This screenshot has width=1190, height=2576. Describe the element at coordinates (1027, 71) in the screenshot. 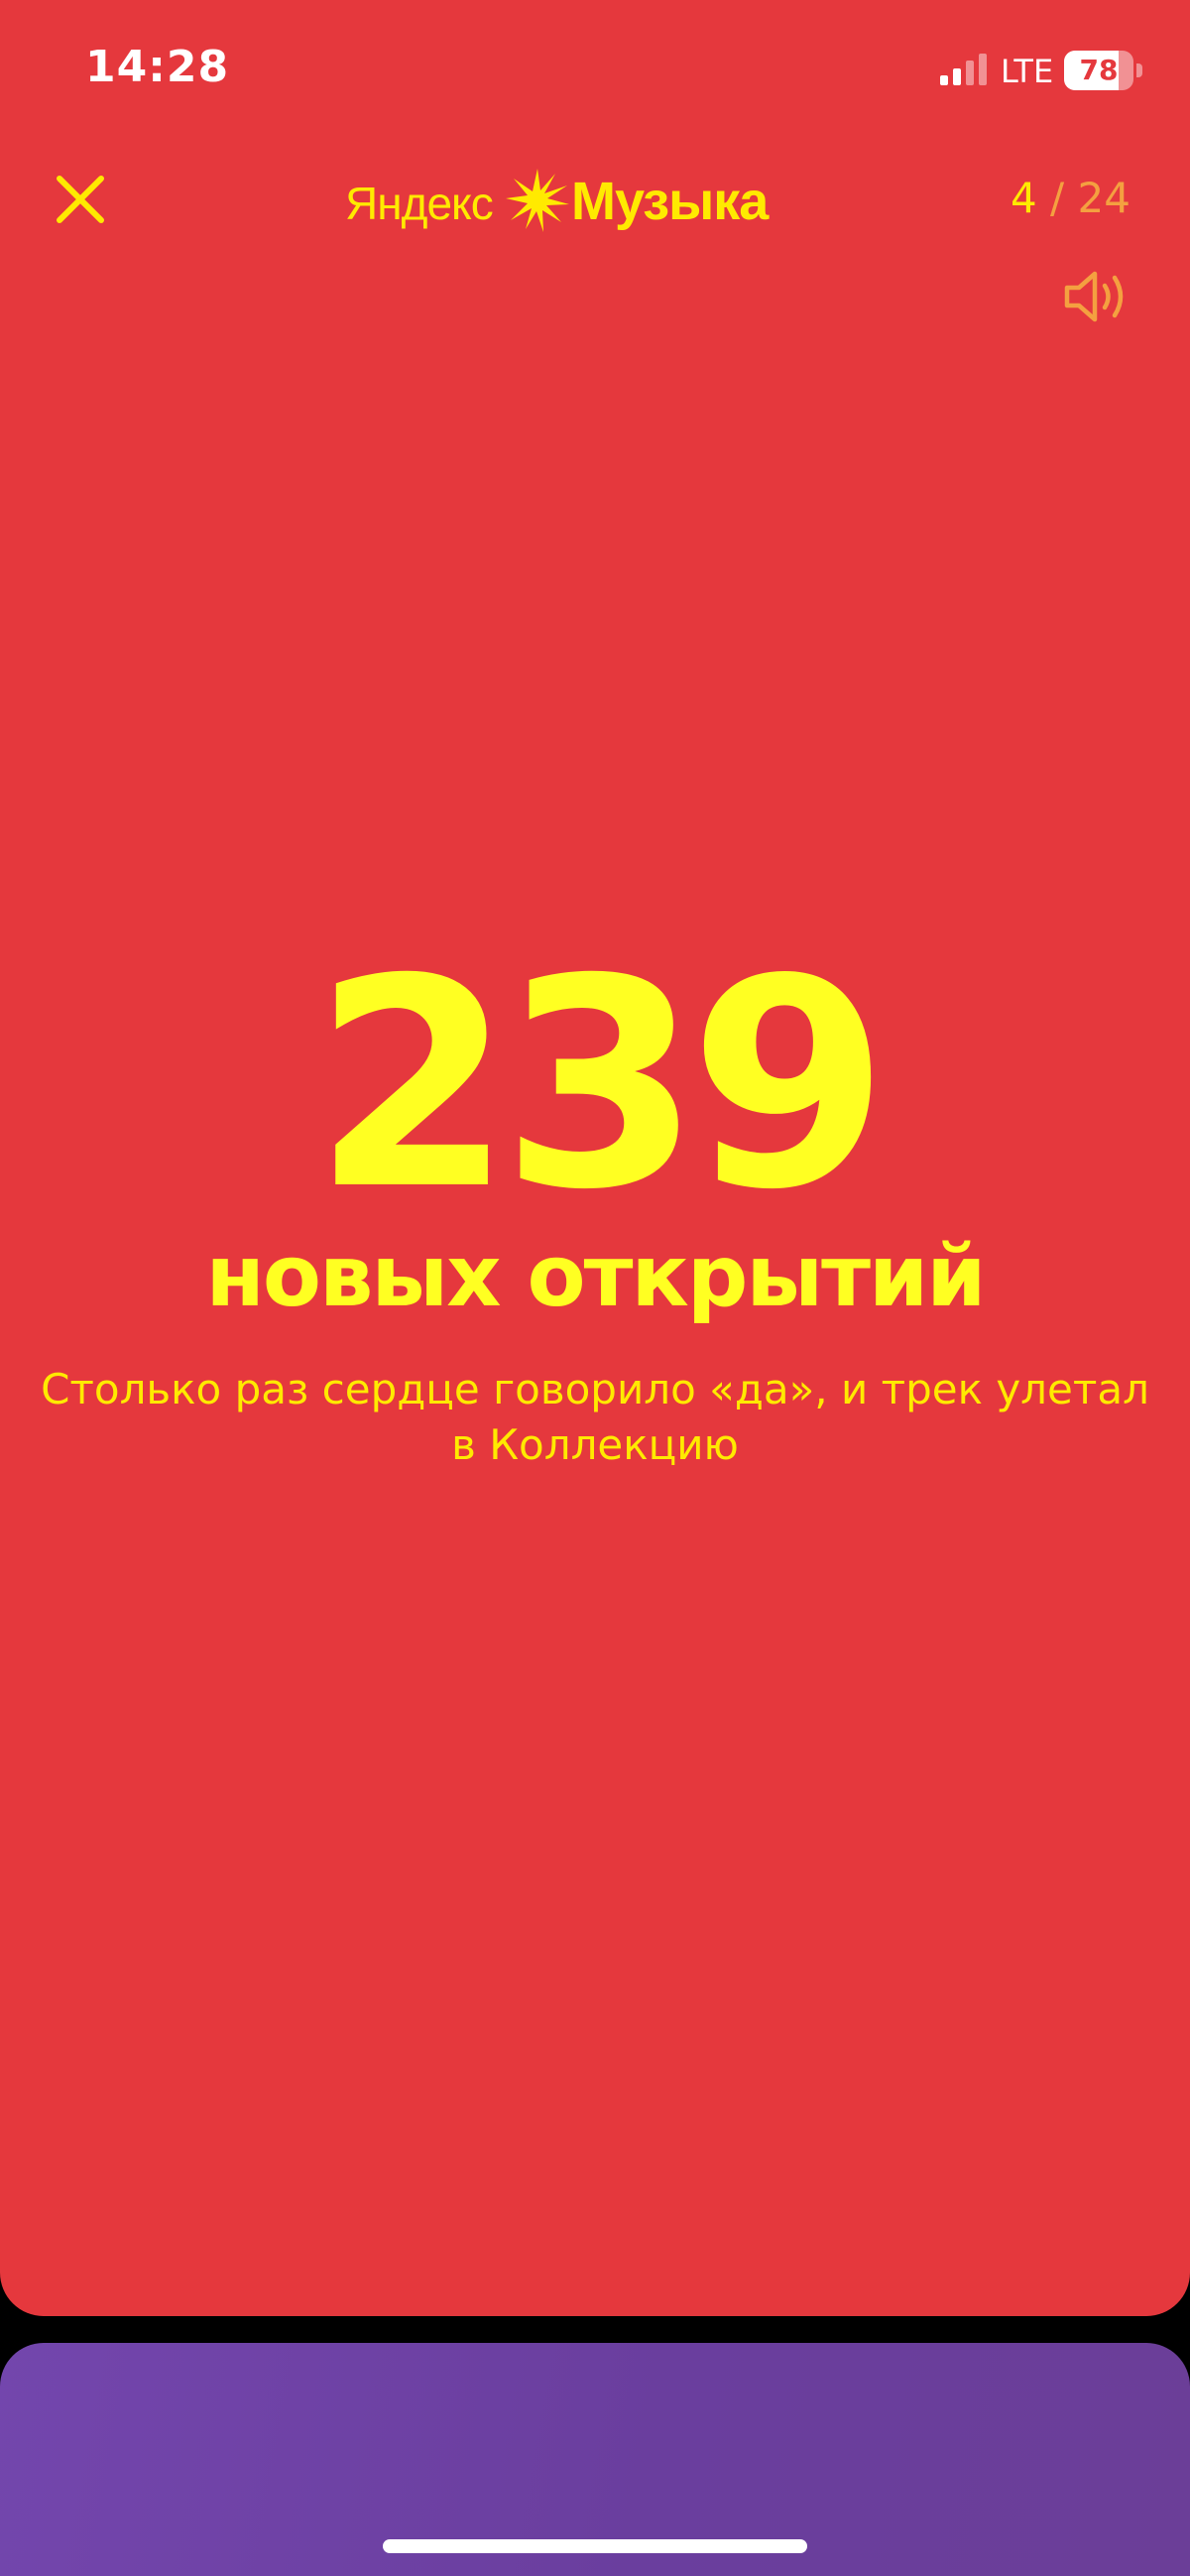

I see `network-label: LTE` at that location.